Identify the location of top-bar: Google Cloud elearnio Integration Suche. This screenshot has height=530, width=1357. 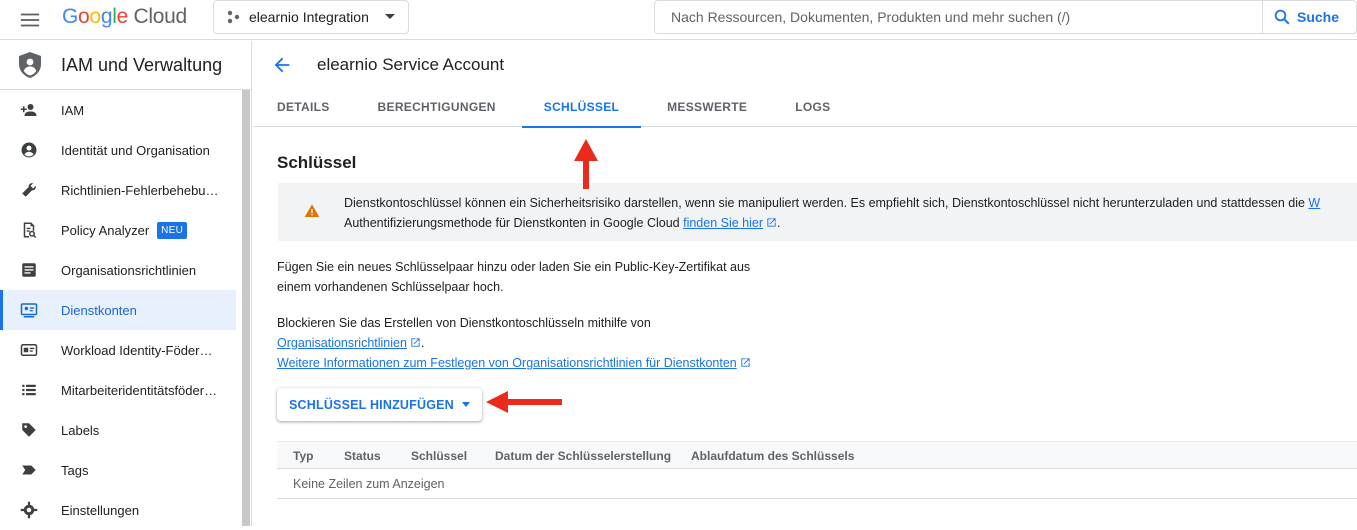
(678, 20).